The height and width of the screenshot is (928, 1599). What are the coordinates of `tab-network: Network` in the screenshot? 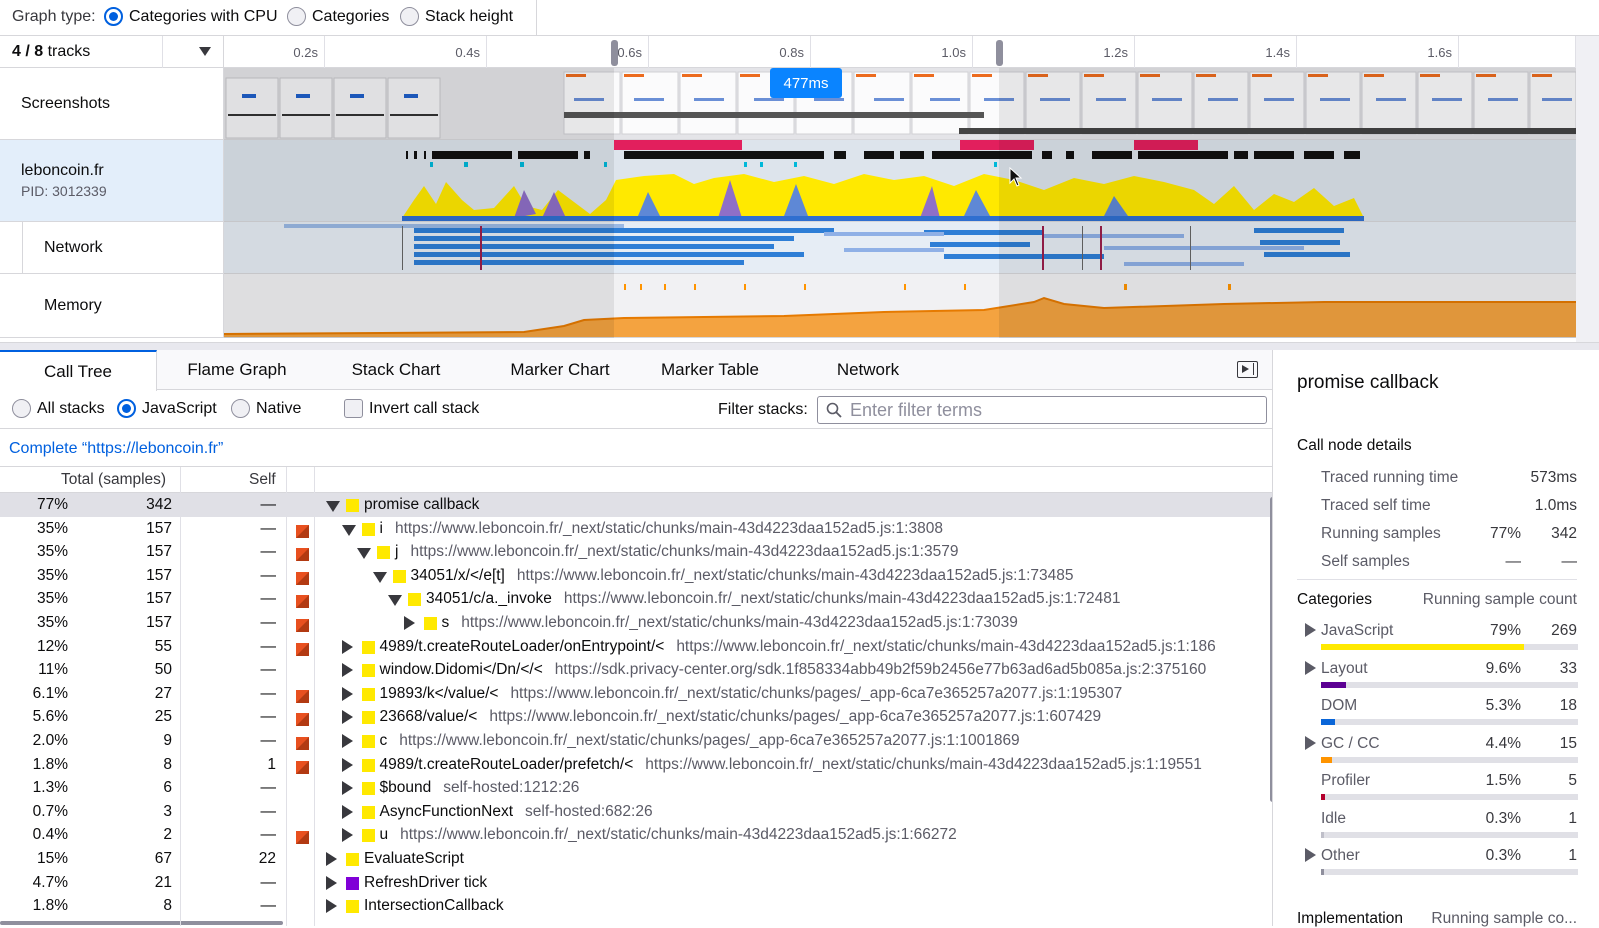 It's located at (868, 370).